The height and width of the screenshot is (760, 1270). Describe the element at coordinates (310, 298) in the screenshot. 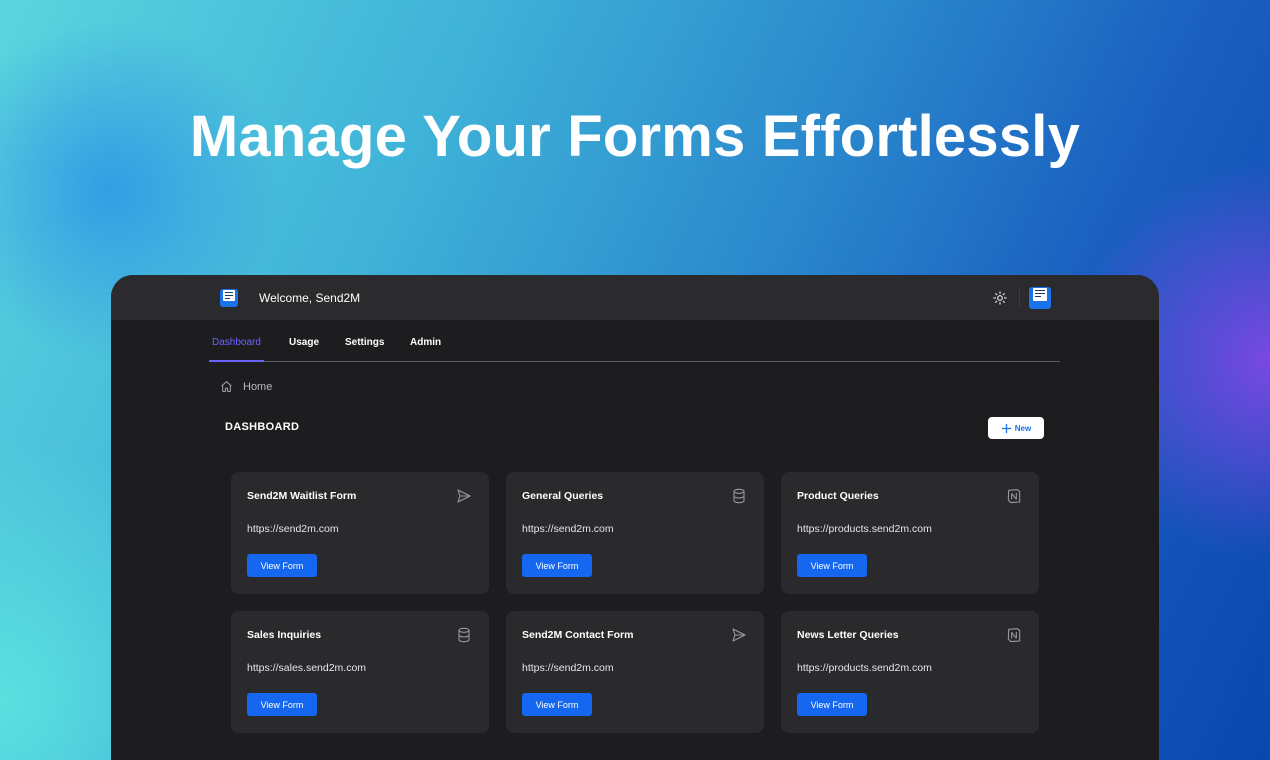

I see `welcome-text: Welcome, Send2M` at that location.